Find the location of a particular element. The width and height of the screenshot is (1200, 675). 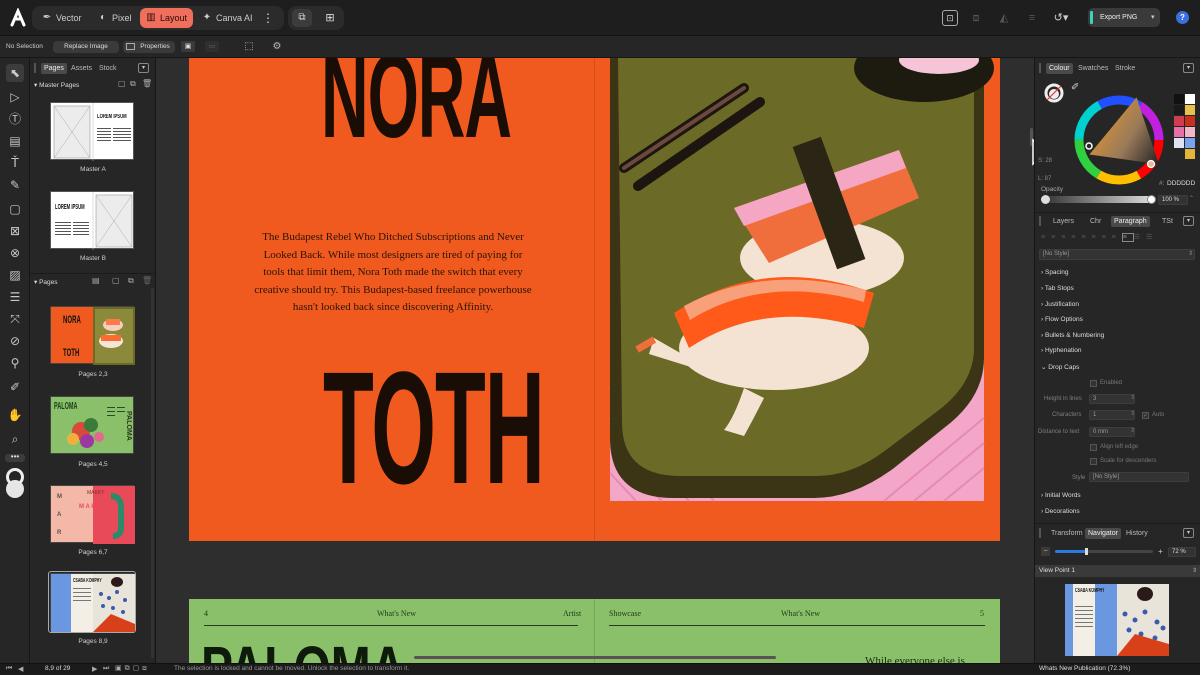

zoom-in-icon: + is located at coordinates (1160, 551).